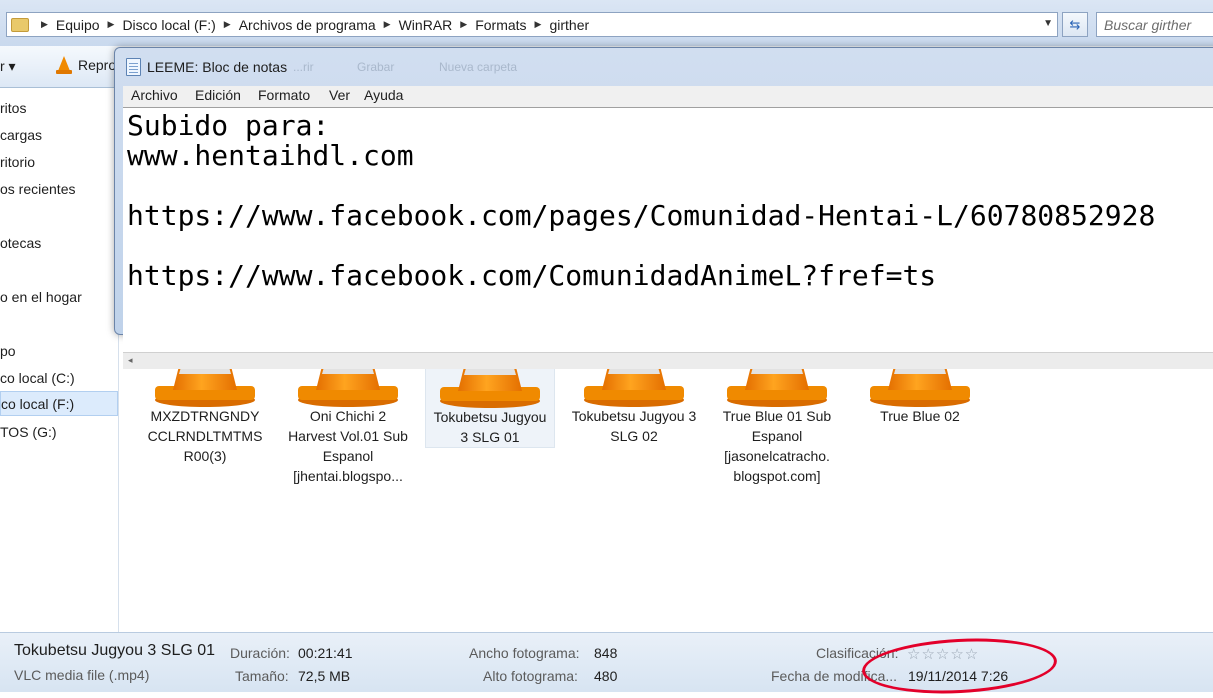  What do you see at coordinates (59, 378) in the screenshot?
I see `nav-item-drive-c: co local (C:)` at bounding box center [59, 378].